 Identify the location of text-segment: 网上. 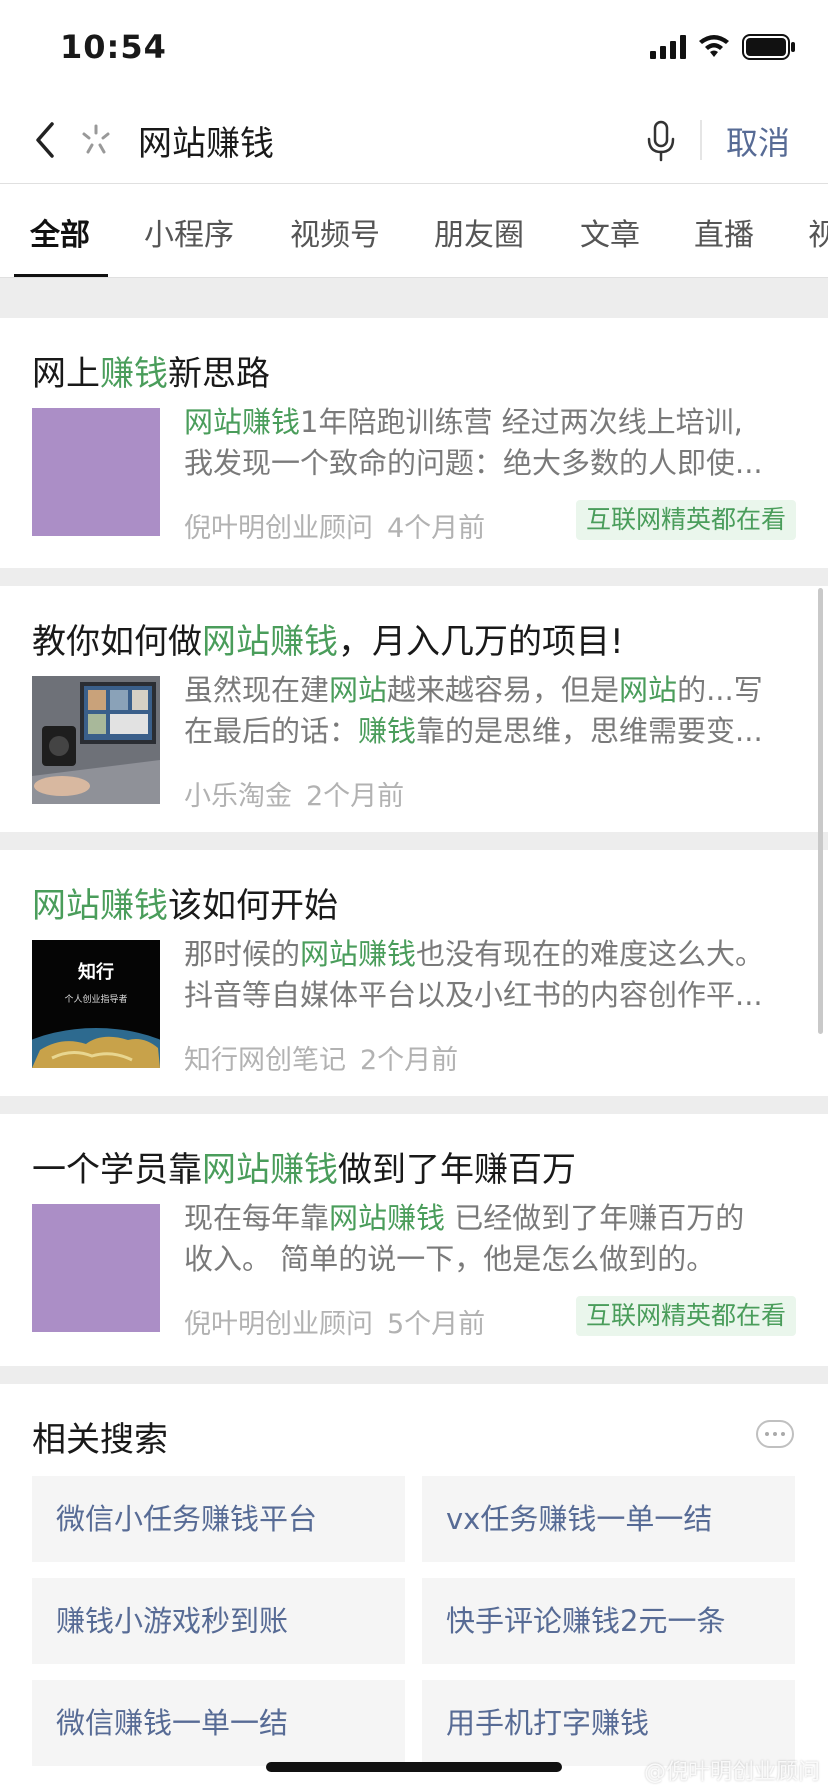
(66, 374).